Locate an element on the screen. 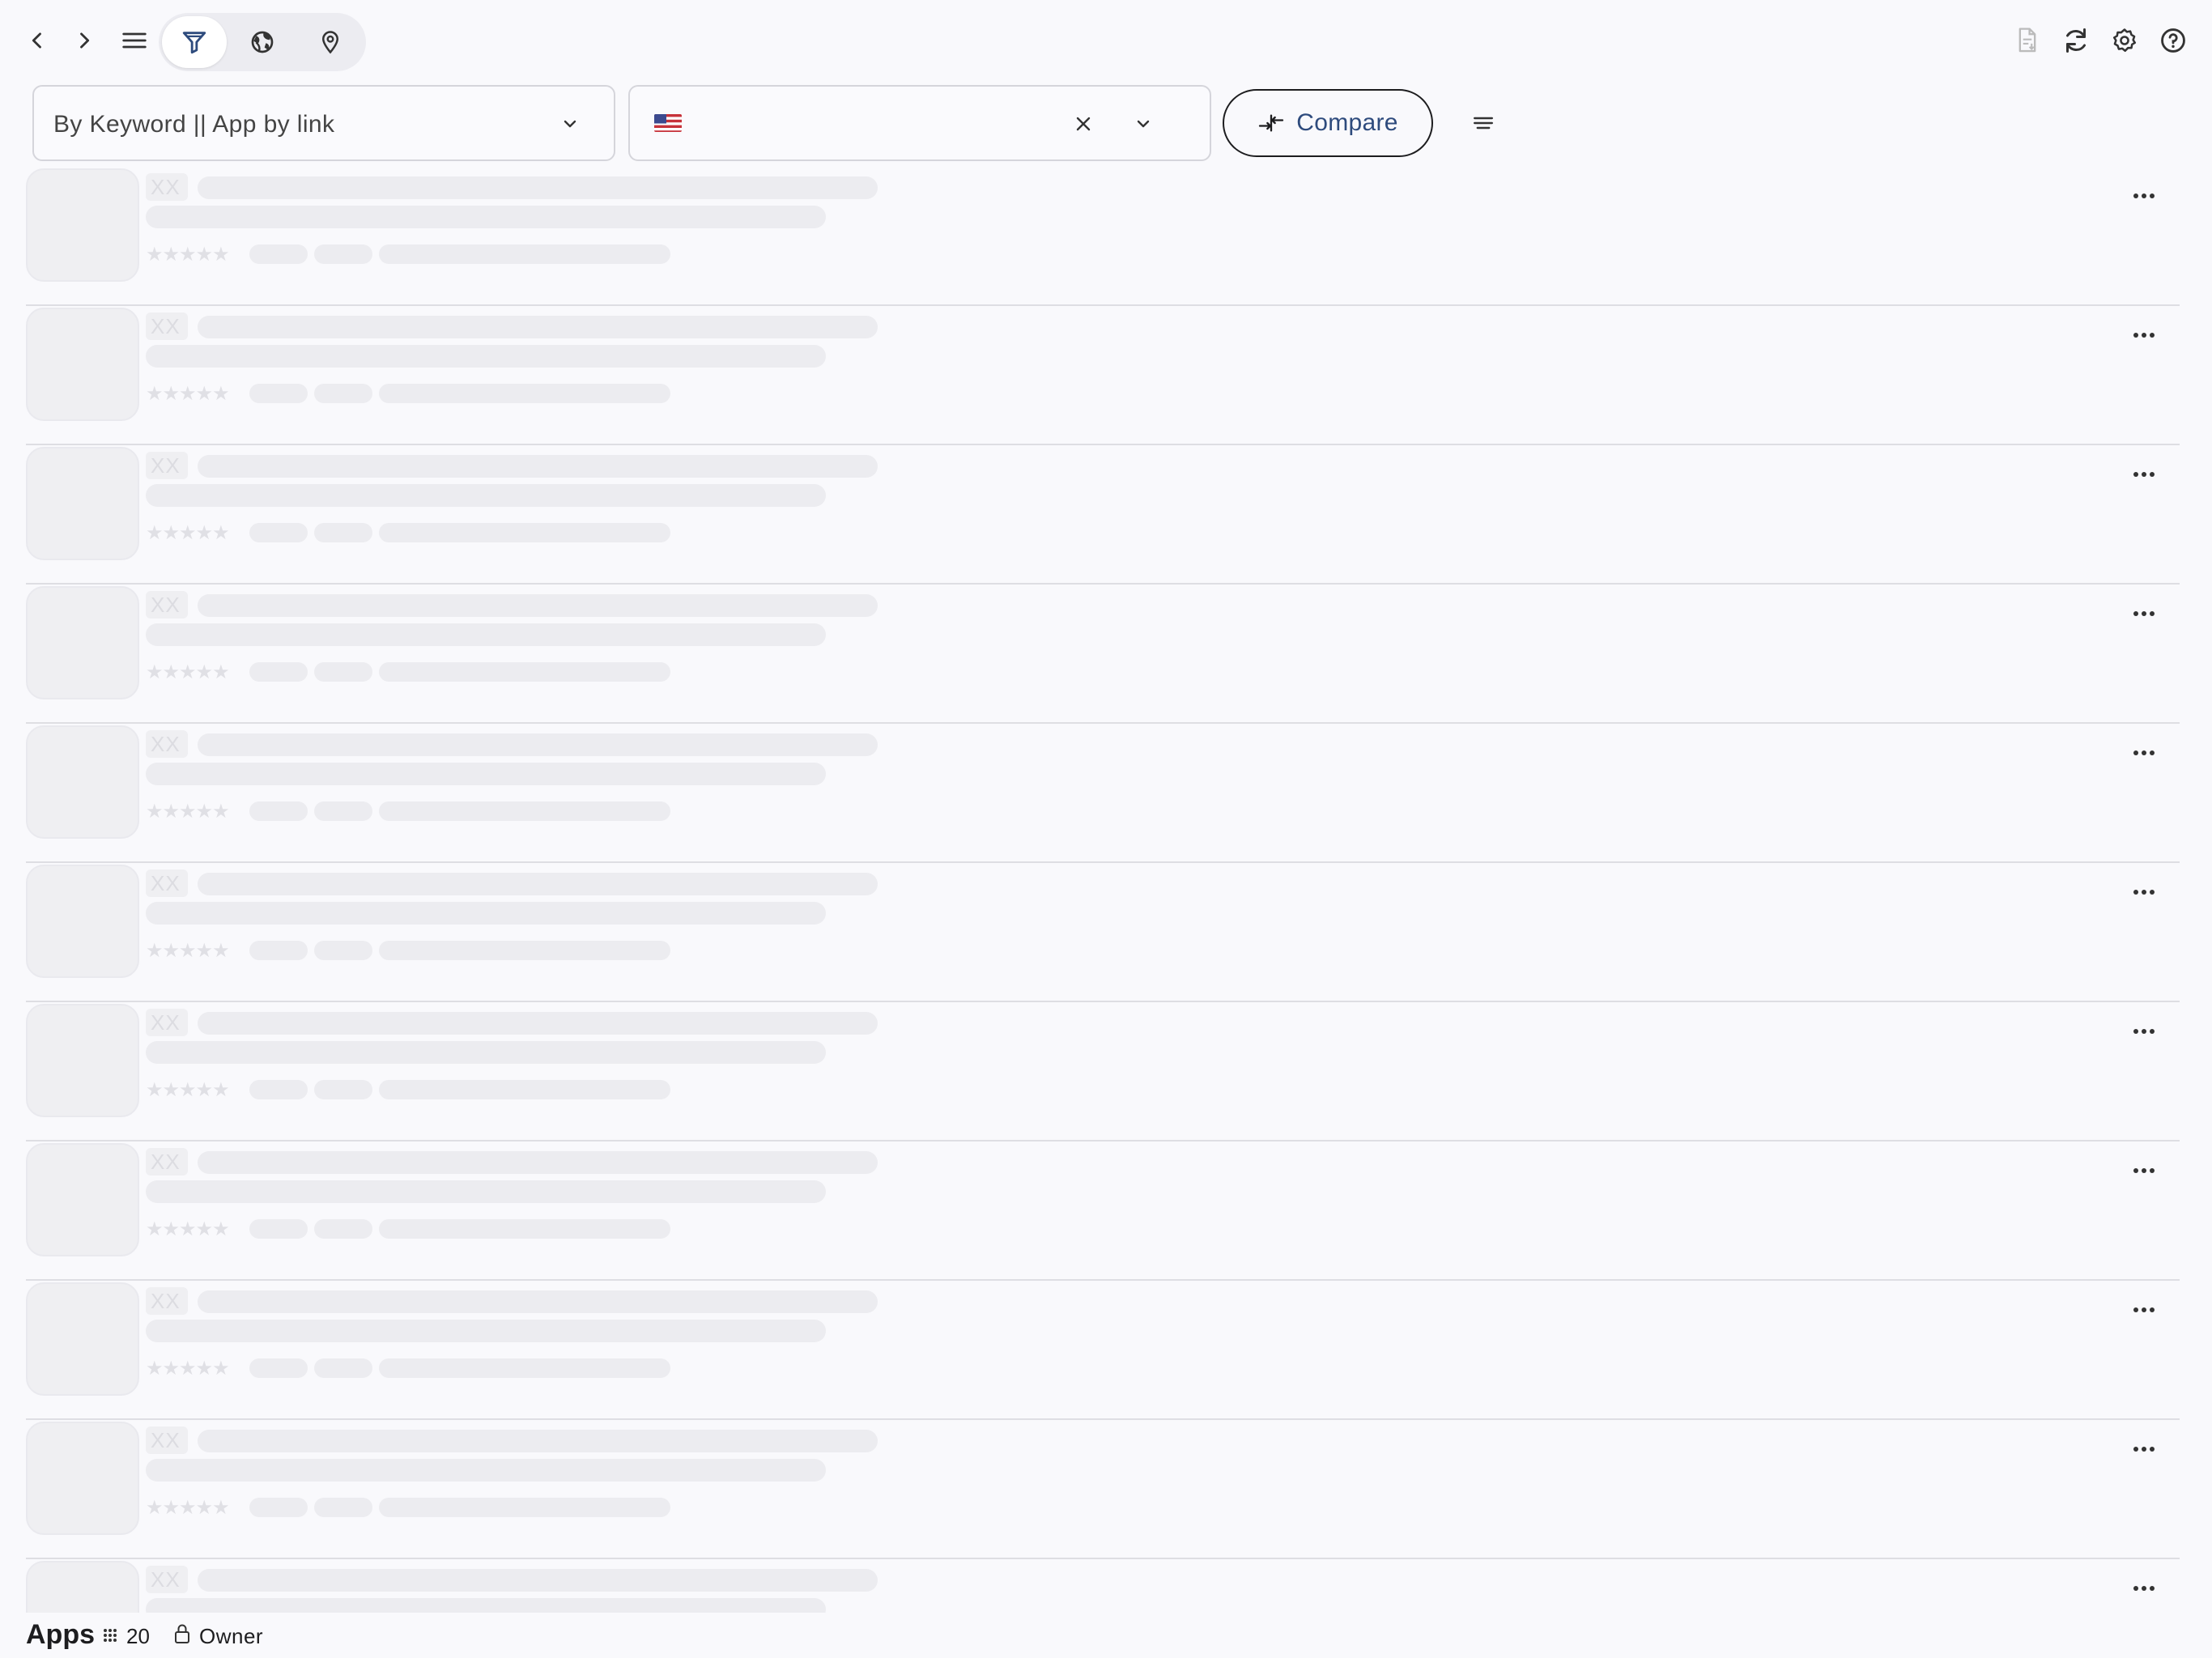  globe-mode-tab is located at coordinates (263, 42).